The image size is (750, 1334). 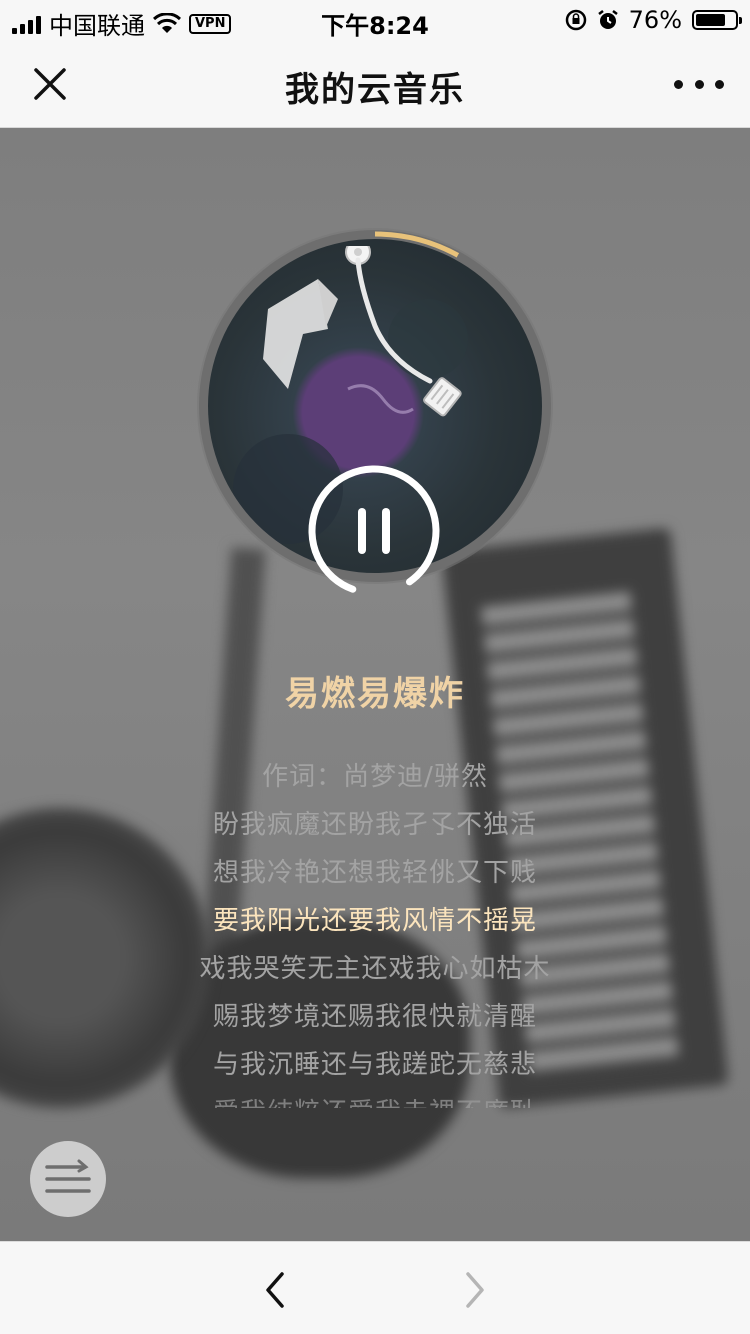 What do you see at coordinates (68, 1176) in the screenshot?
I see `playlist-icon` at bounding box center [68, 1176].